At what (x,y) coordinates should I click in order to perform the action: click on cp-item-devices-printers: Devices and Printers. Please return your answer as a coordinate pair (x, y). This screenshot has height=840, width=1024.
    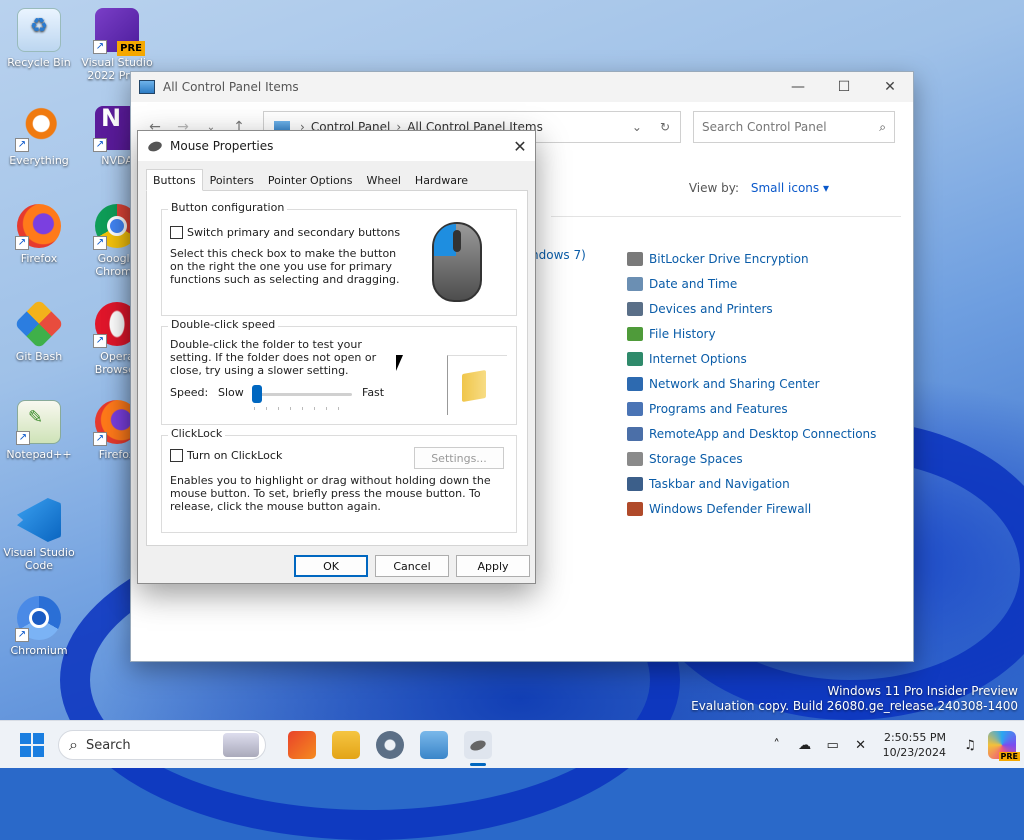
    Looking at the image, I should click on (751, 308).